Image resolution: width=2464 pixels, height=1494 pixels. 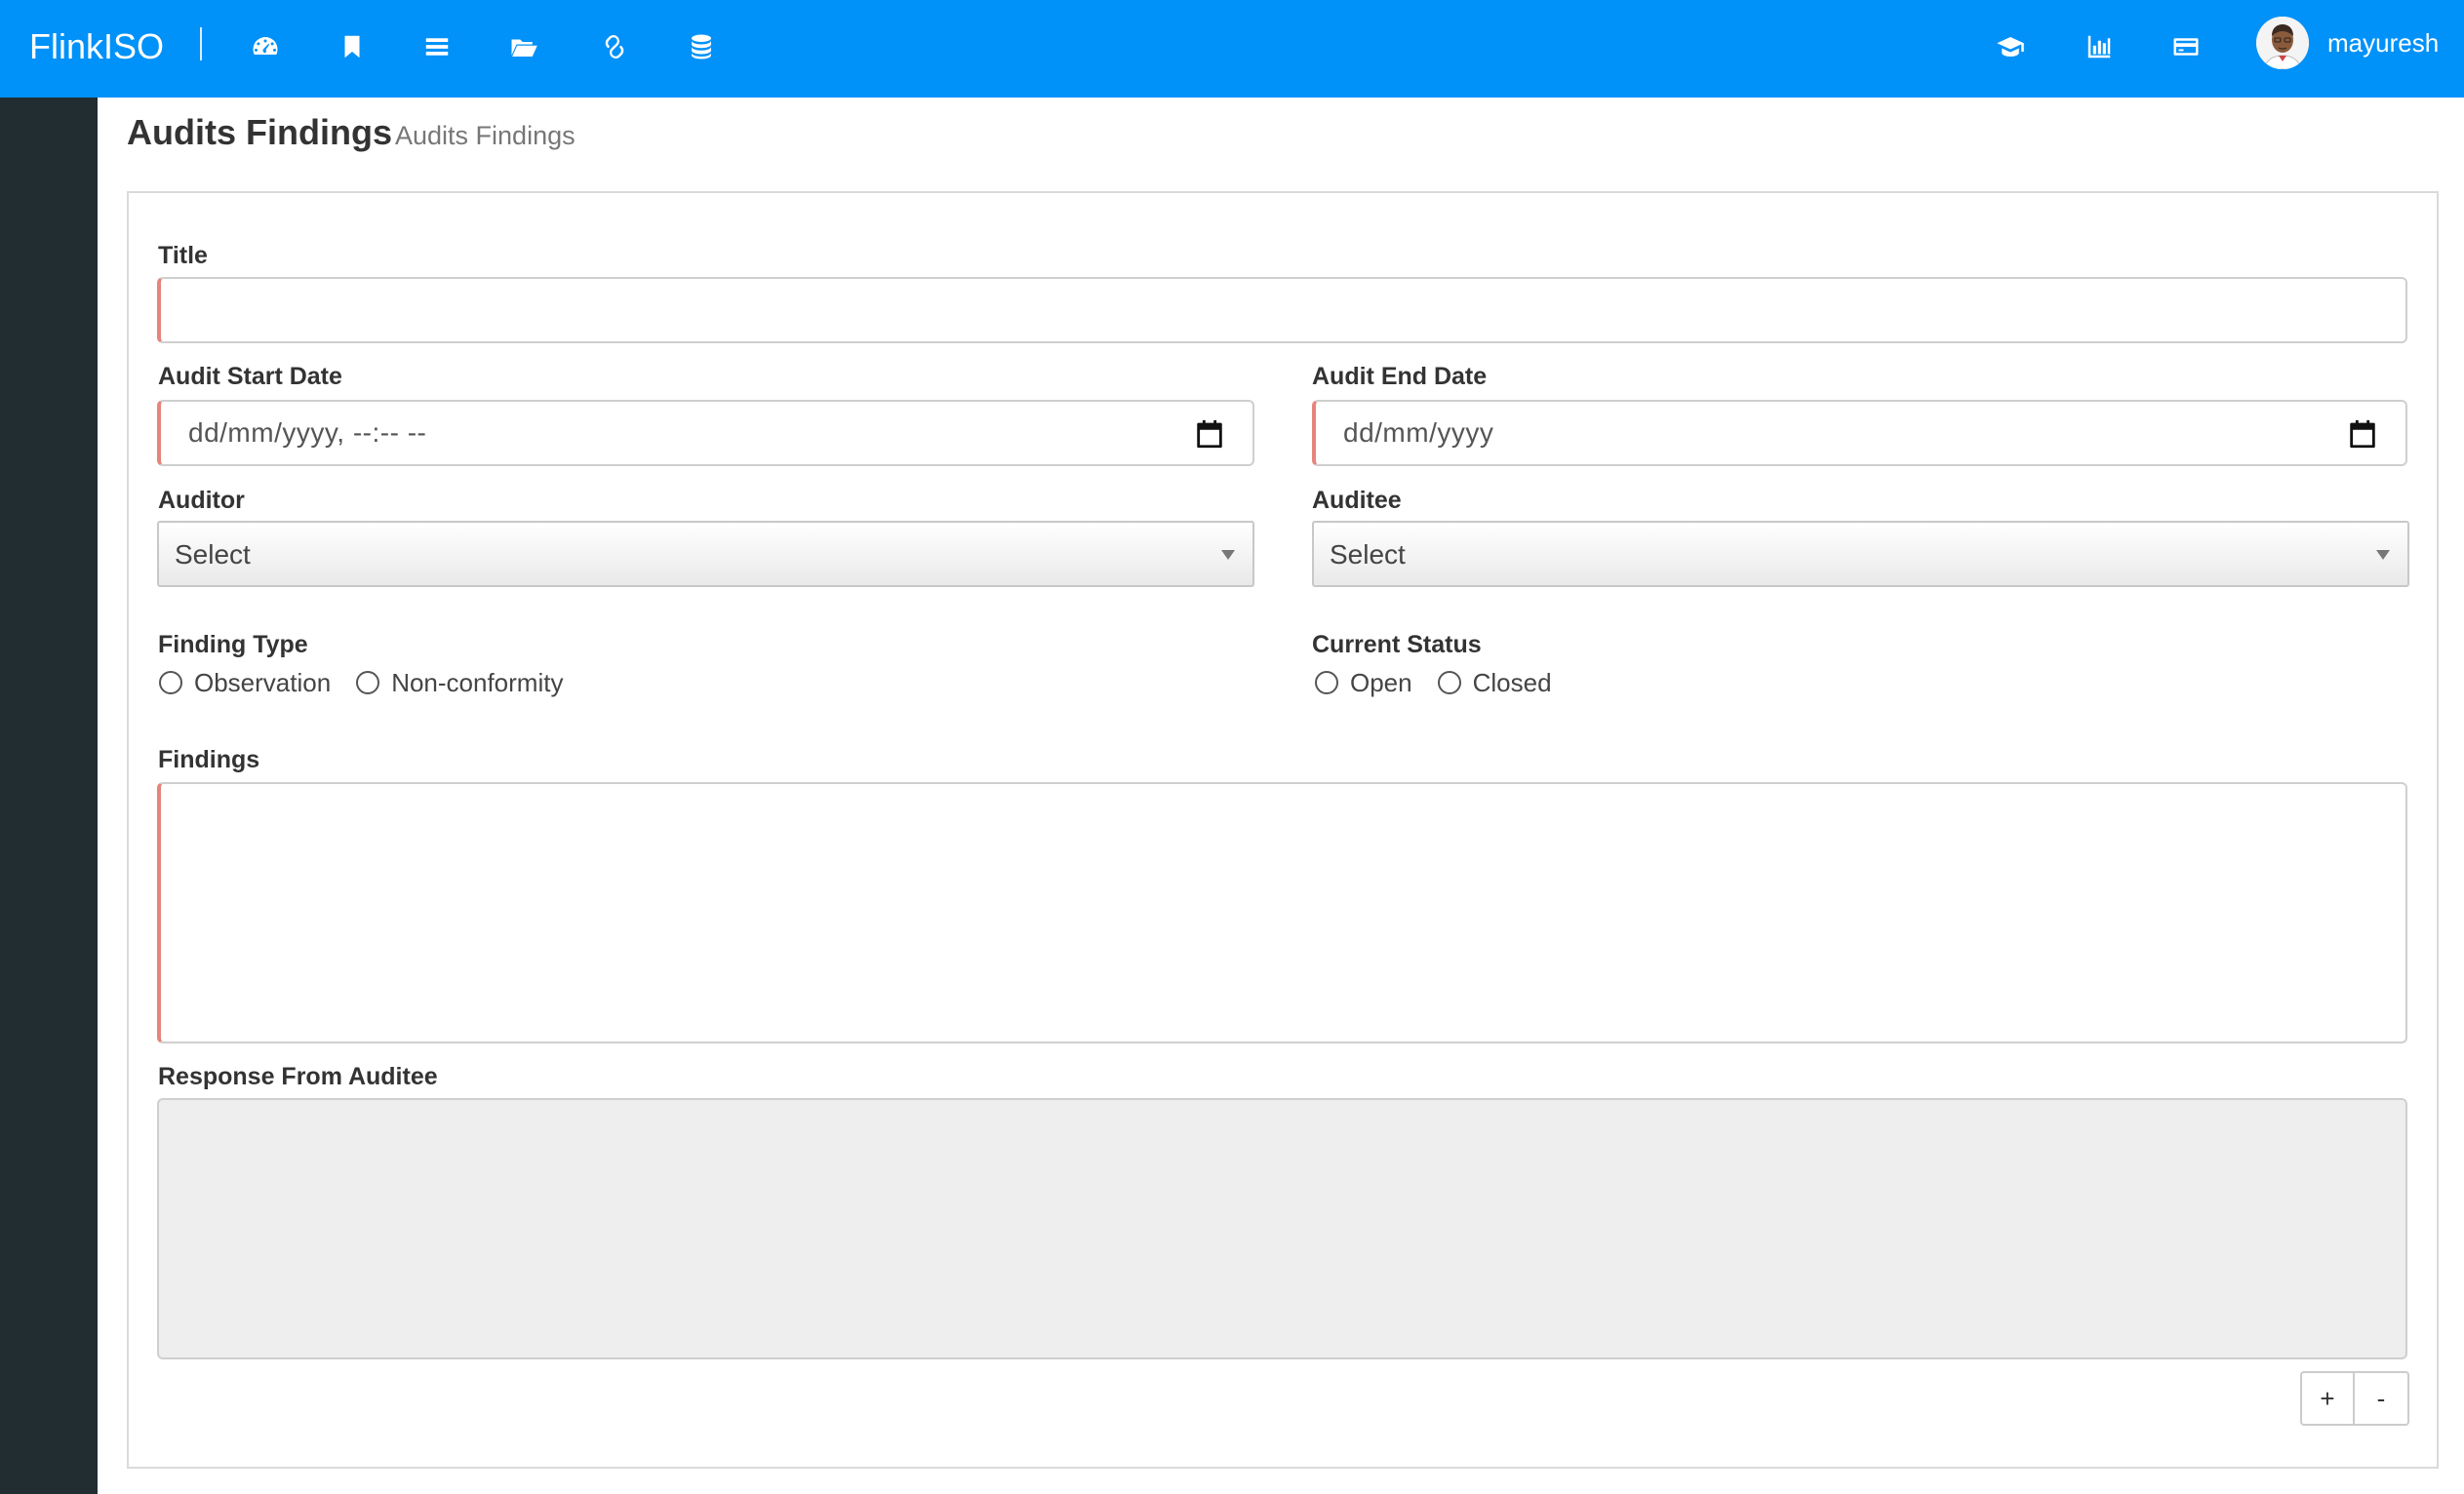 What do you see at coordinates (1368, 554) in the screenshot?
I see `auditee-selected-value: Select` at bounding box center [1368, 554].